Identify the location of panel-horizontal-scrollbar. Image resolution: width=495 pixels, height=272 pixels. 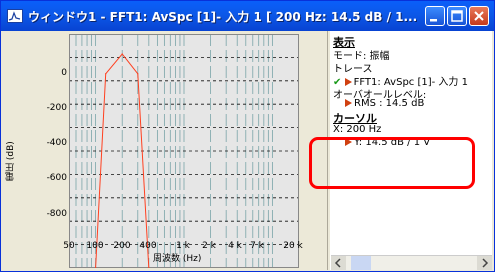
(411, 262).